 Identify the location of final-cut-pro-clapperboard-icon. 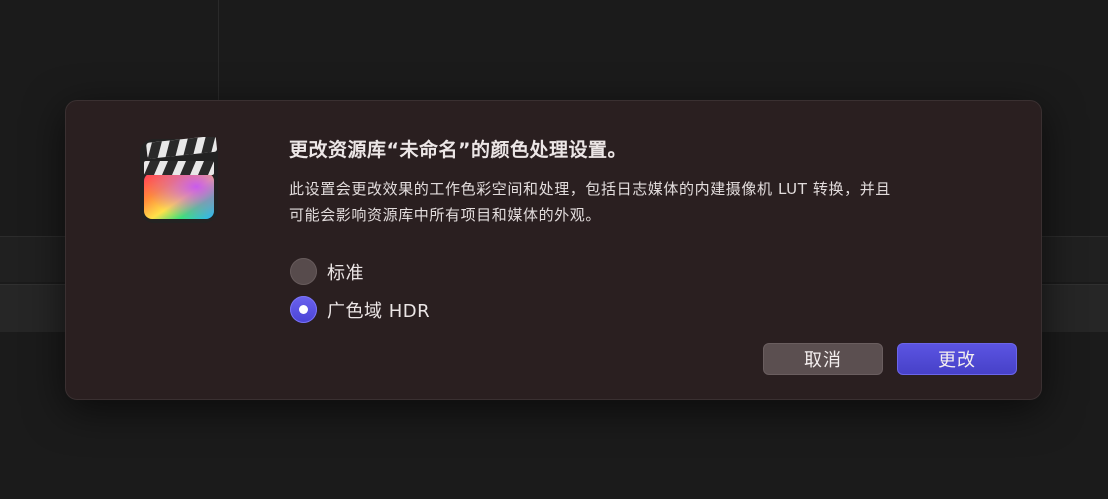
(179, 180).